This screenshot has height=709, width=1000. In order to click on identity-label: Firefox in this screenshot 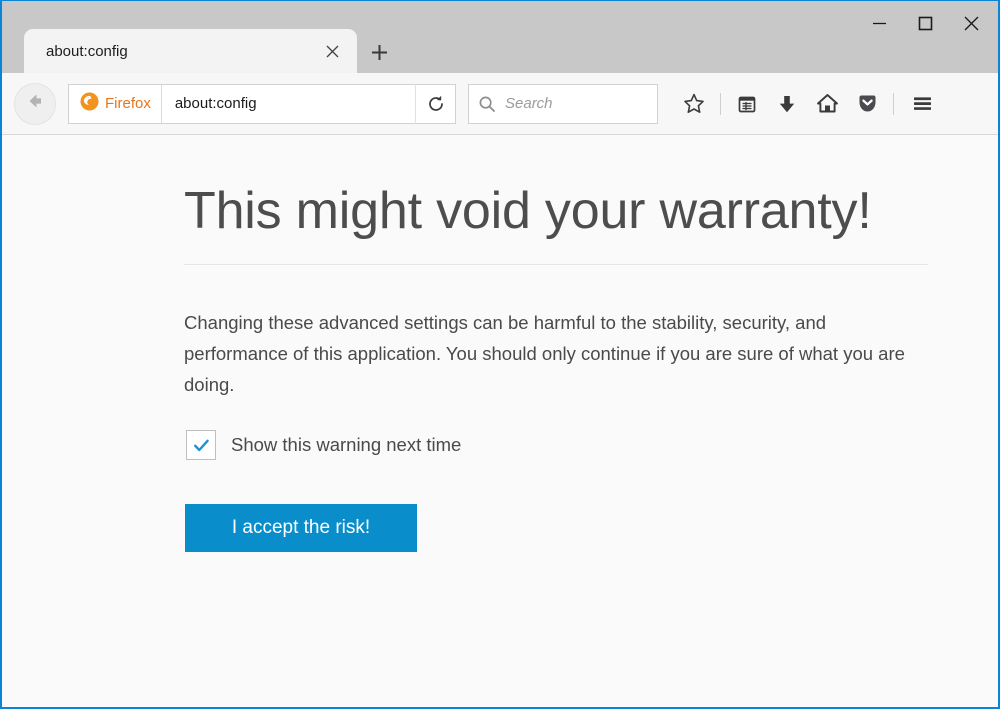, I will do `click(128, 103)`.